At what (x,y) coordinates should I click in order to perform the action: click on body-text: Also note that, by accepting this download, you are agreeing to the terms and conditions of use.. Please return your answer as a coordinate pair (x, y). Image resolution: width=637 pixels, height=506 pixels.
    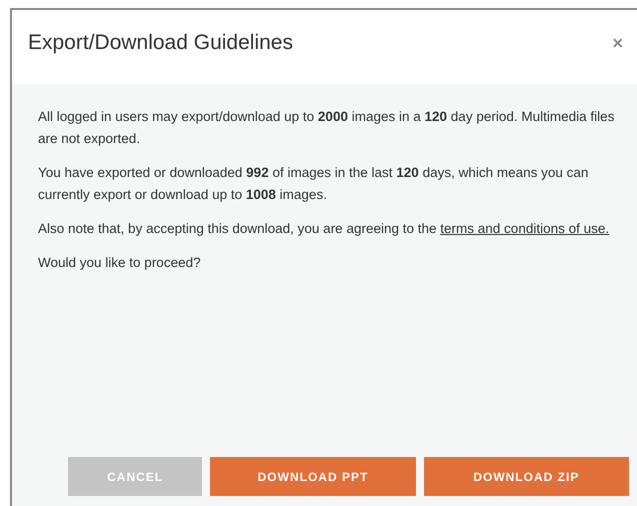
    Looking at the image, I should click on (324, 229).